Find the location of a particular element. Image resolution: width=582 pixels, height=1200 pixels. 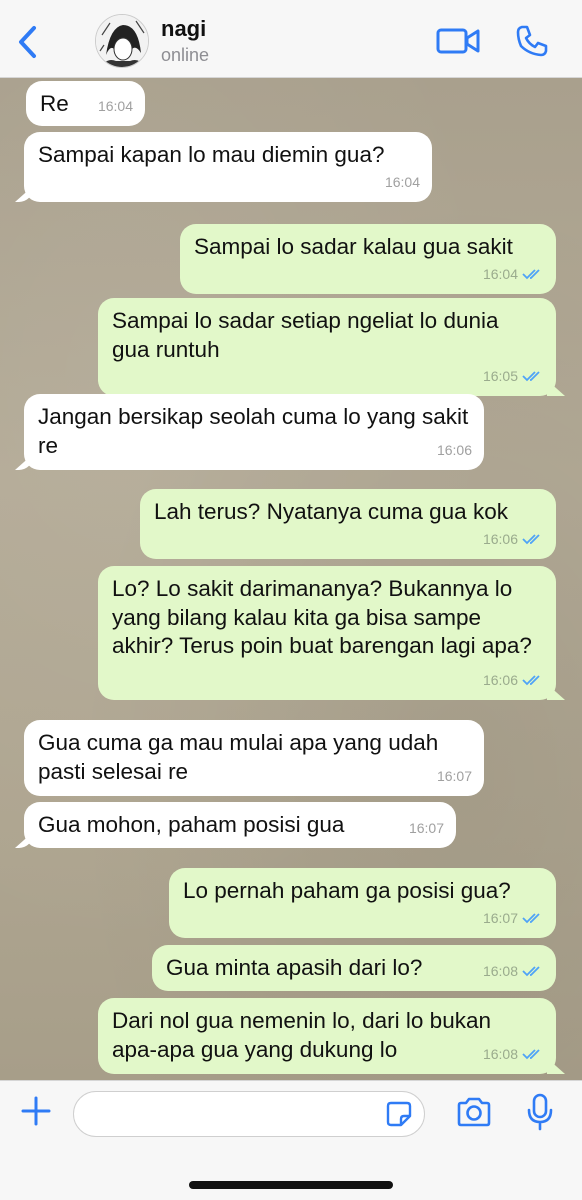

sticker-icon is located at coordinates (399, 1114).